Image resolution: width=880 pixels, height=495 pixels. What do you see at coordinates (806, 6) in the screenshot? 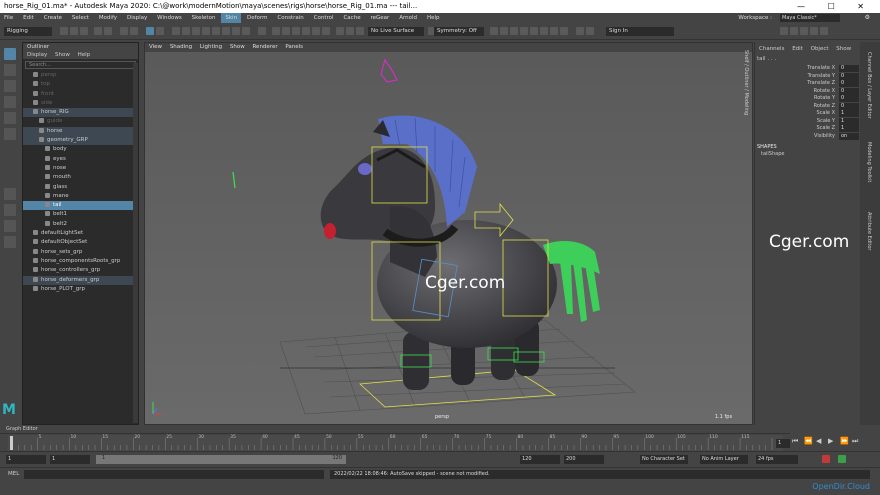
I see `minimize-icon: —` at bounding box center [806, 6].